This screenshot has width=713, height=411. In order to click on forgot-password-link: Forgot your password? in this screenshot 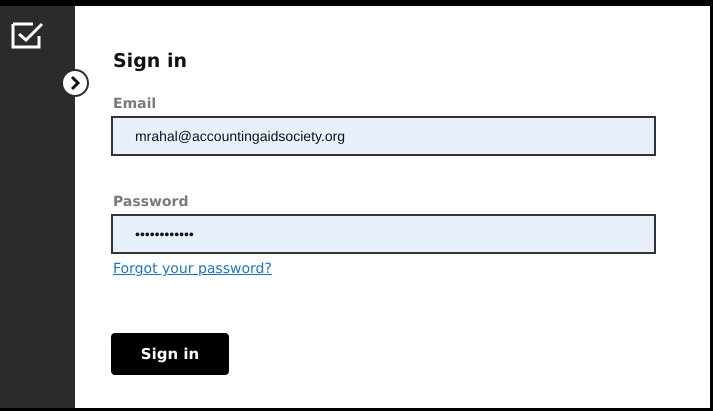, I will do `click(192, 269)`.